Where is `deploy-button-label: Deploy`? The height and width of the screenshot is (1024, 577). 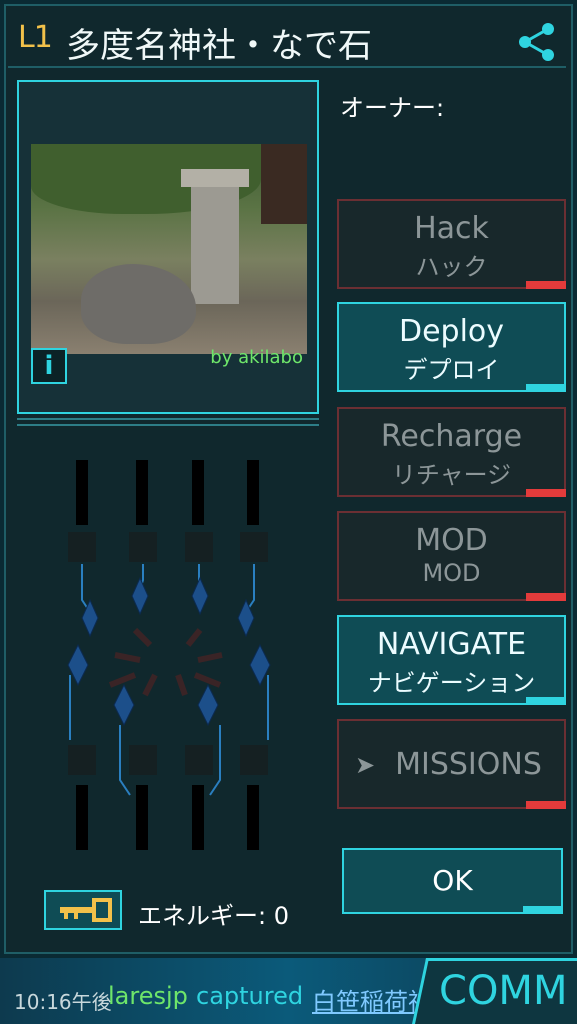
deploy-button-label: Deploy is located at coordinates (451, 331).